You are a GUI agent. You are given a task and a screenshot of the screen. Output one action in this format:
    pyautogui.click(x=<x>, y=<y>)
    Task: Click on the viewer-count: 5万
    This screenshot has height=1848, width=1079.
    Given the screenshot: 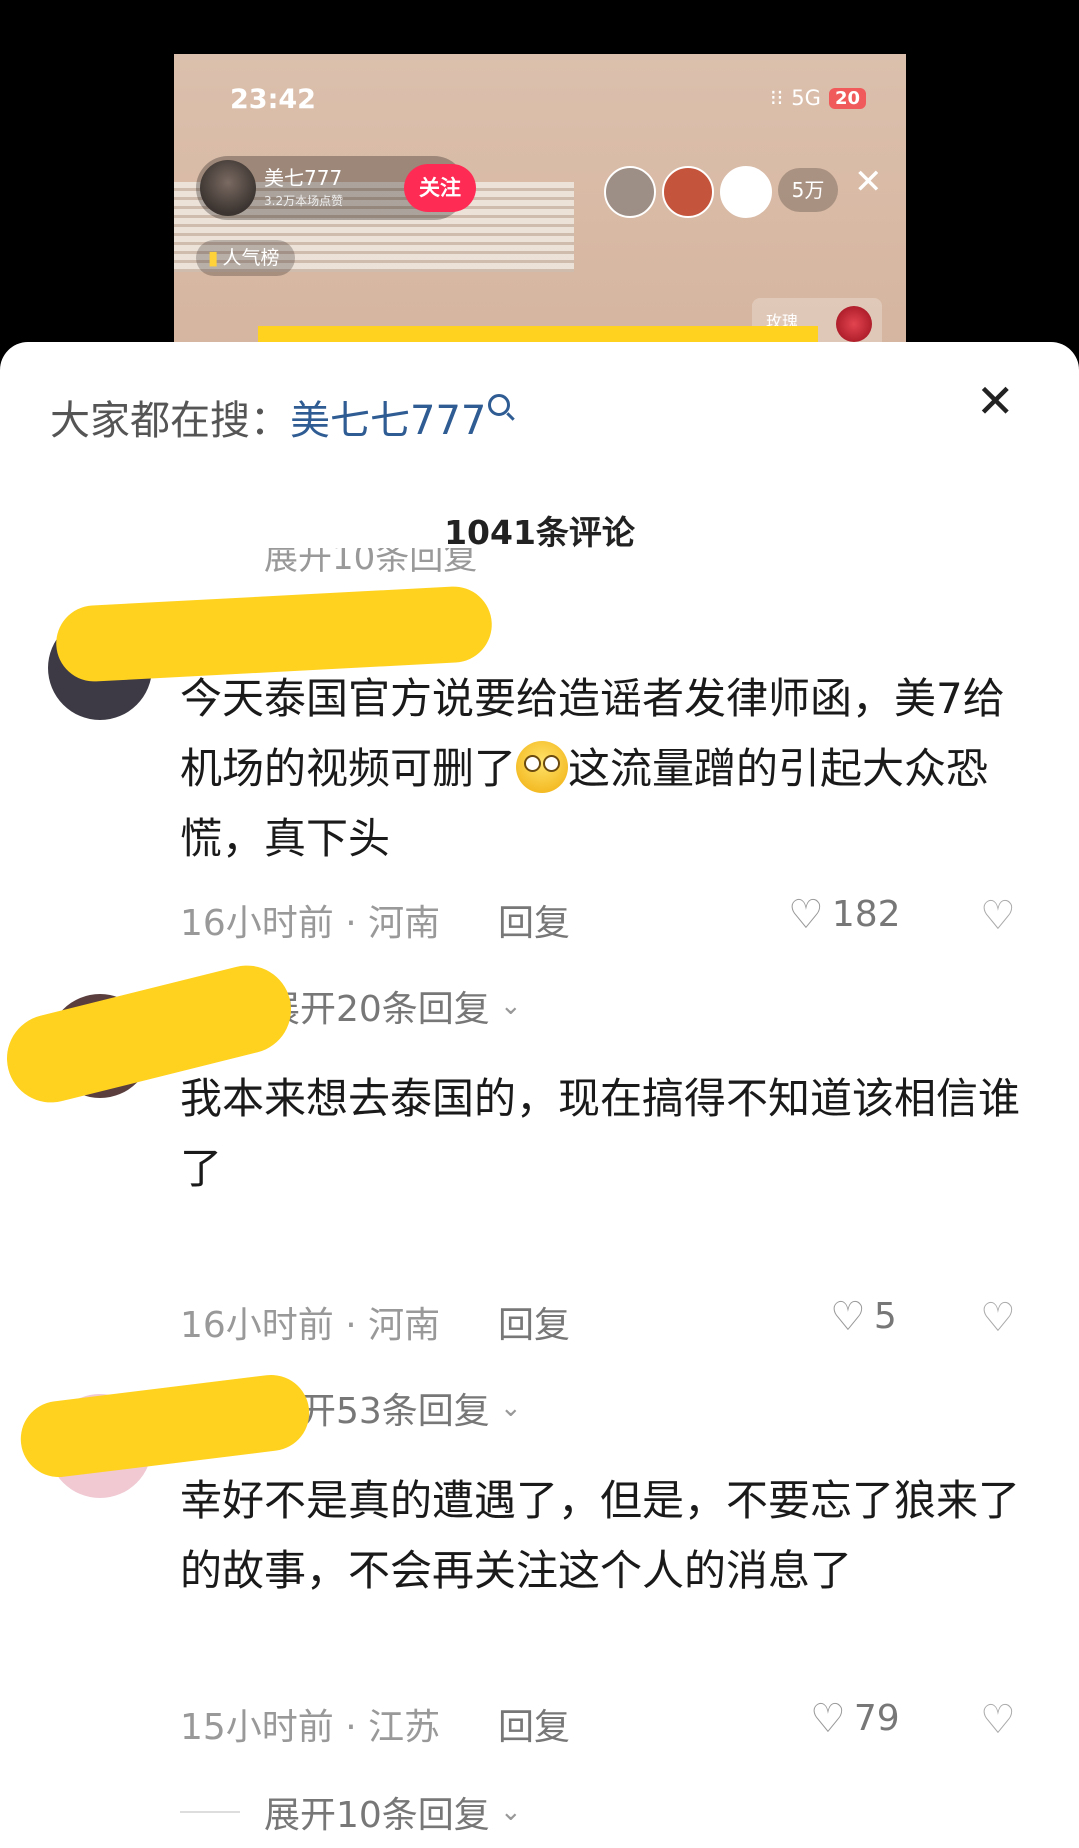 What is the action you would take?
    pyautogui.click(x=808, y=190)
    